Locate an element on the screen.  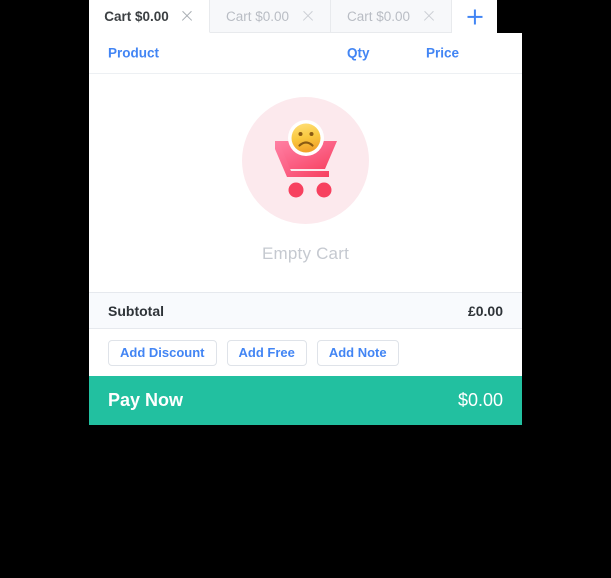
cart-actions-row: Add Discount Add Free Add Note is located at coordinates (305, 352).